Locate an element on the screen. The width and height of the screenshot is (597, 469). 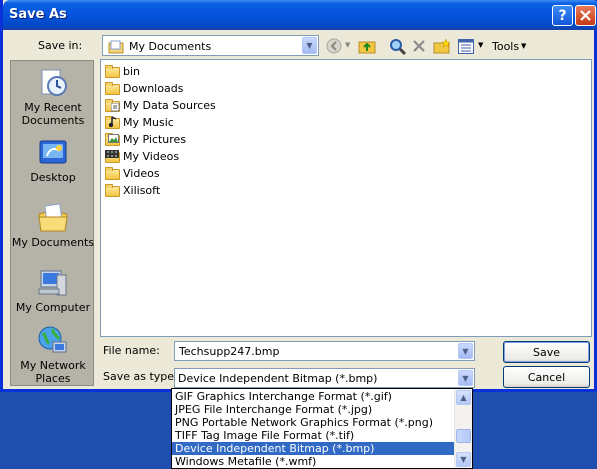
list-item: Videos is located at coordinates (132, 173).